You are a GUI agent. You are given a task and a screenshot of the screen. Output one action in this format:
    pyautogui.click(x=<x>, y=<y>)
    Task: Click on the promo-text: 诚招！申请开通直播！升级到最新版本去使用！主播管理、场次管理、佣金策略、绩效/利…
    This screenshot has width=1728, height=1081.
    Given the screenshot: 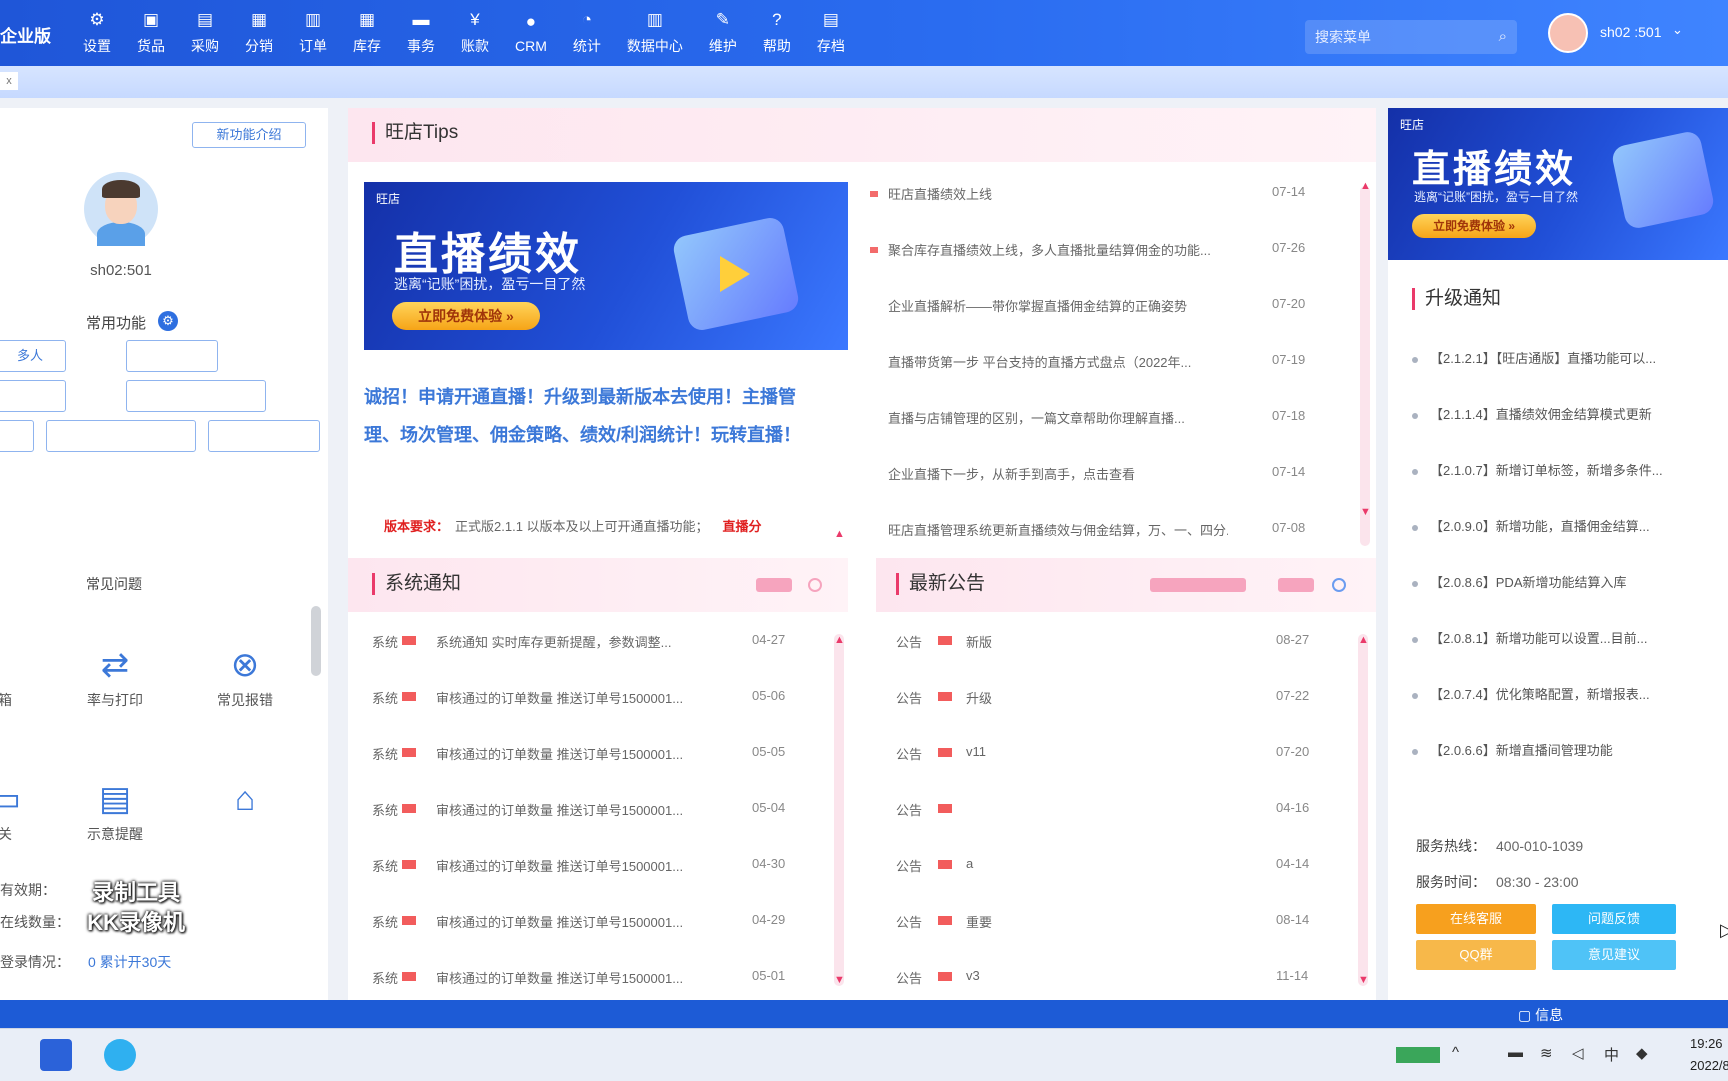 What is the action you would take?
    pyautogui.click(x=594, y=416)
    